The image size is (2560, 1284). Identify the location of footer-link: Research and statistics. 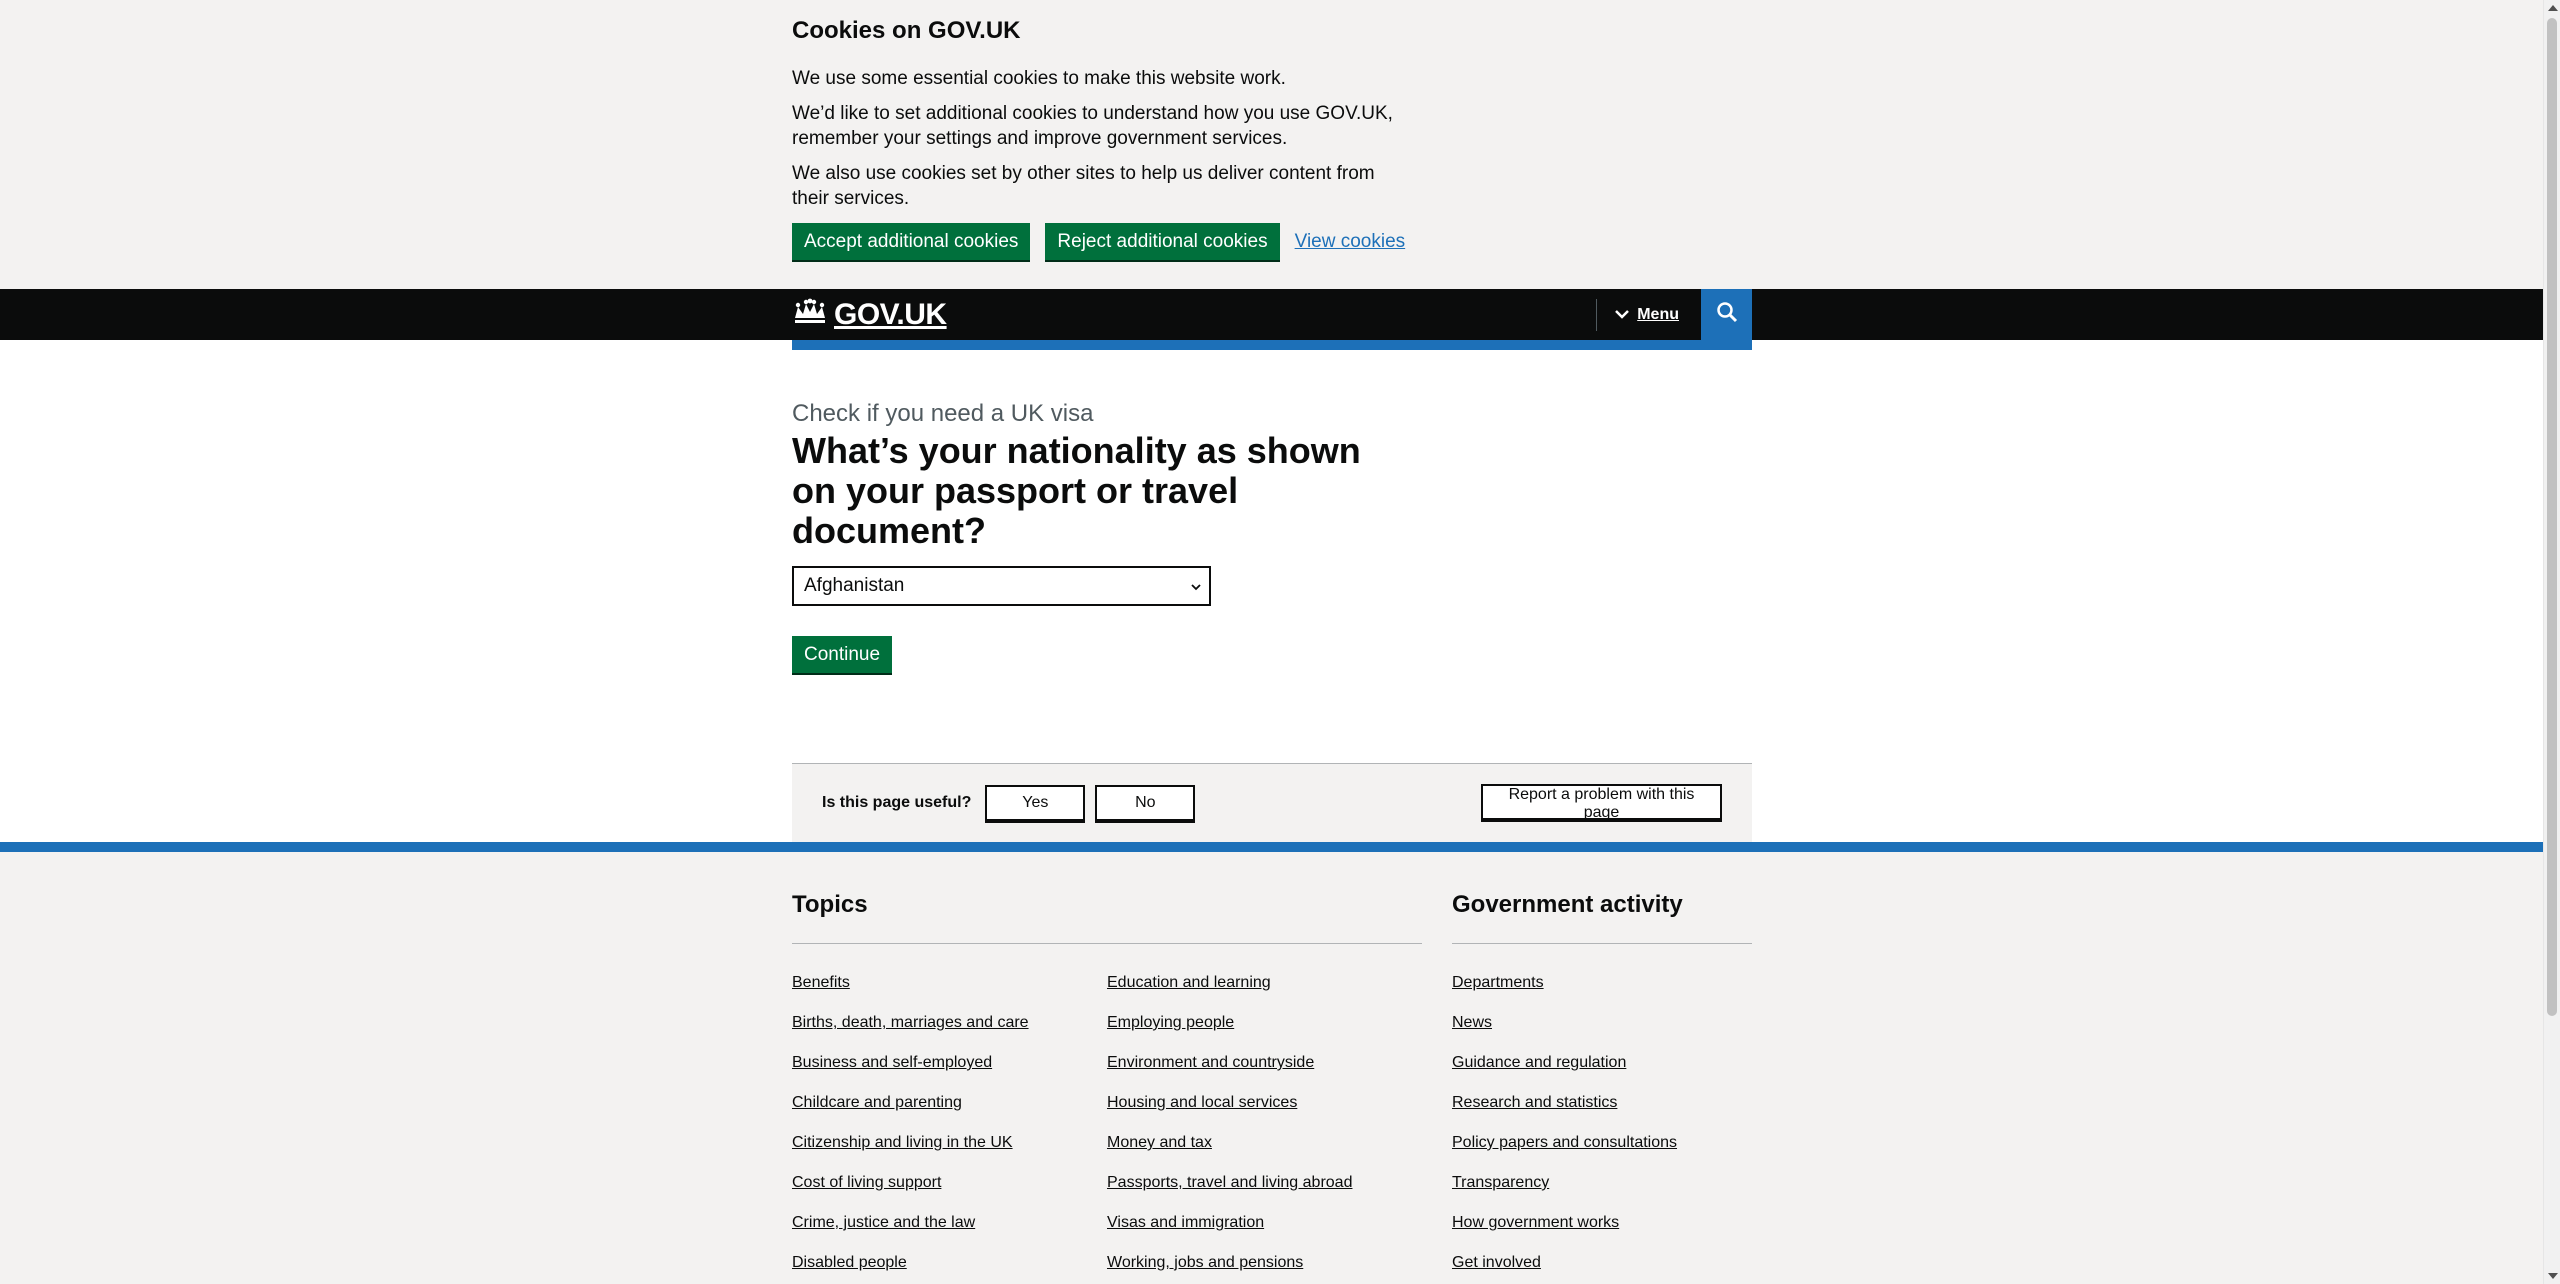
(1534, 1102).